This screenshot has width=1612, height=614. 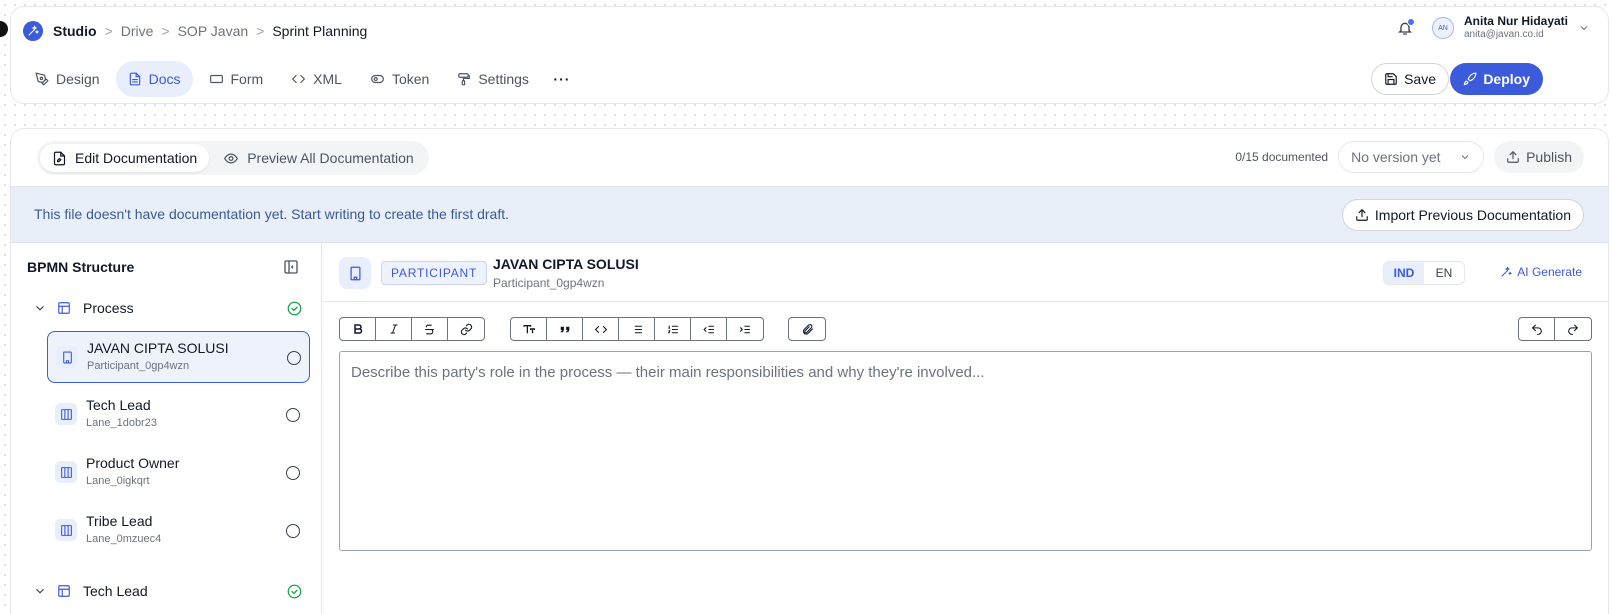 What do you see at coordinates (1515, 21) in the screenshot?
I see `user-name: Anita Nur Hidayati` at bounding box center [1515, 21].